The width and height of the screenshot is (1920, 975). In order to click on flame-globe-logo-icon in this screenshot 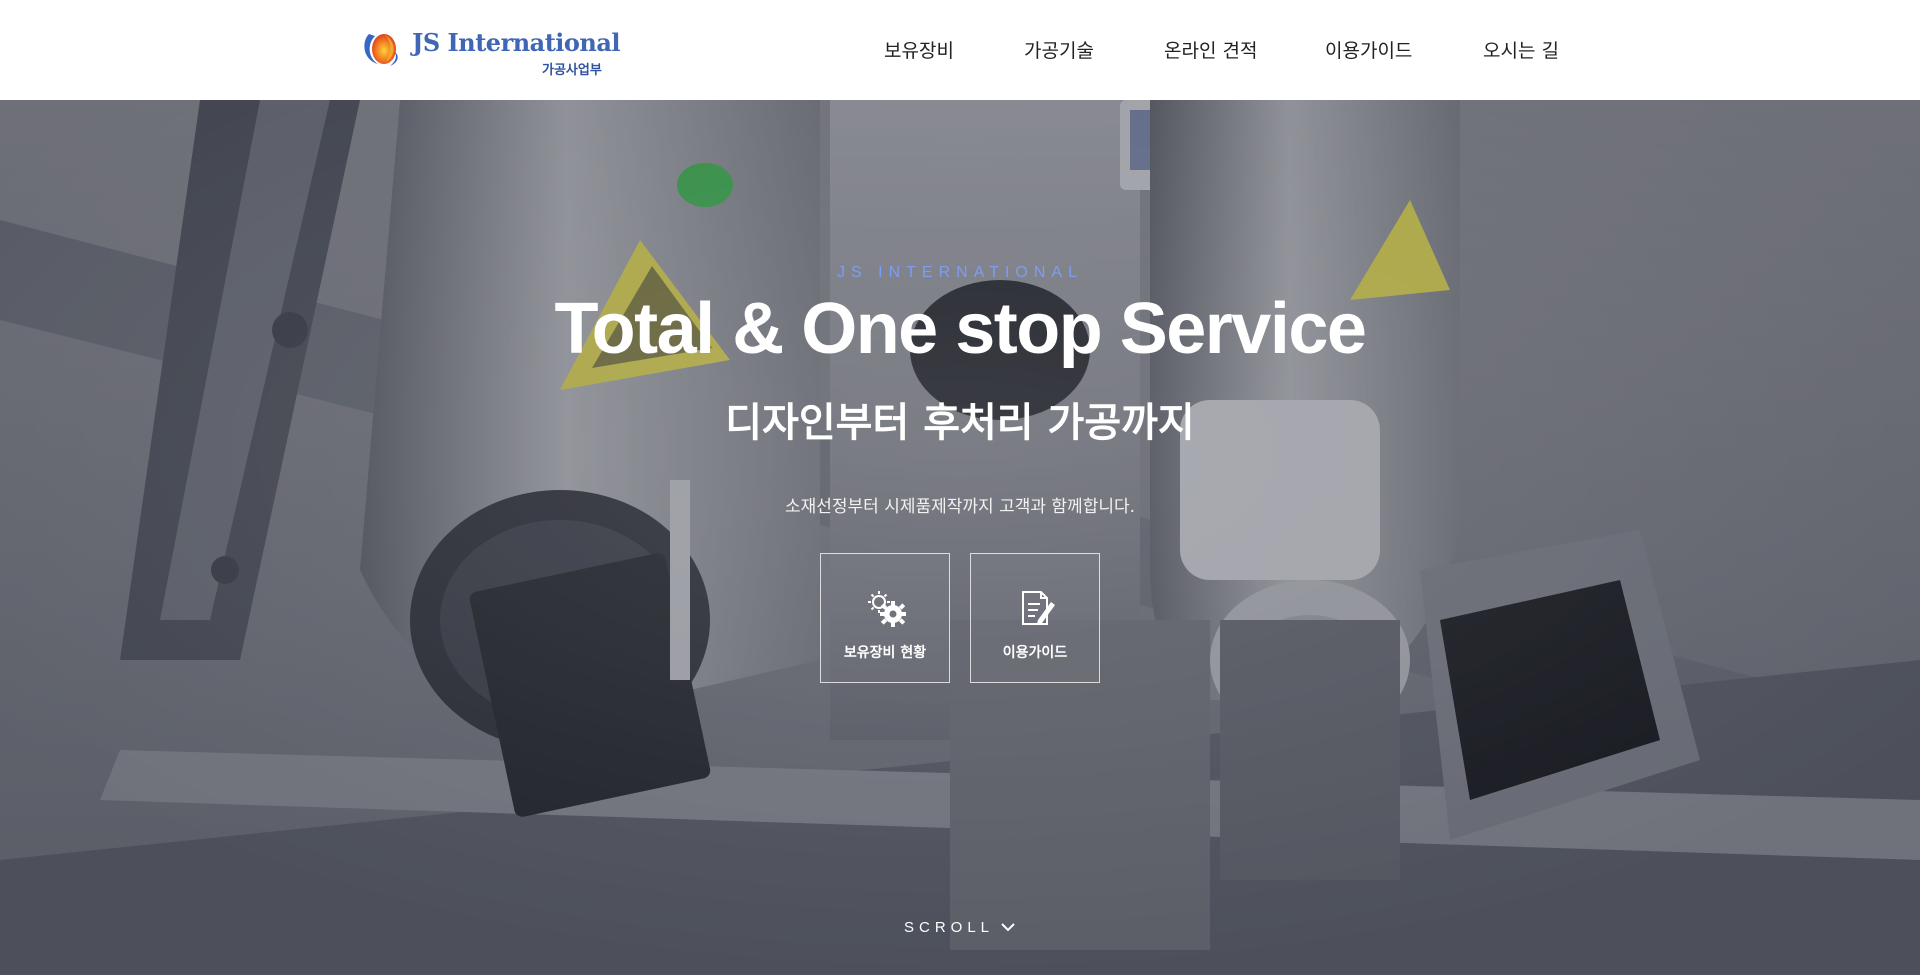, I will do `click(381, 50)`.